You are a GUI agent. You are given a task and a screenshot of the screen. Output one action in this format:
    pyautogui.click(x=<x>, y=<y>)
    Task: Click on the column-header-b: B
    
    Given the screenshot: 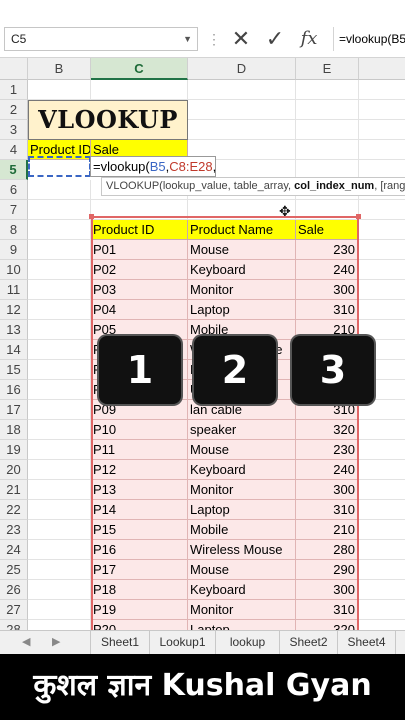 What is the action you would take?
    pyautogui.click(x=59, y=69)
    